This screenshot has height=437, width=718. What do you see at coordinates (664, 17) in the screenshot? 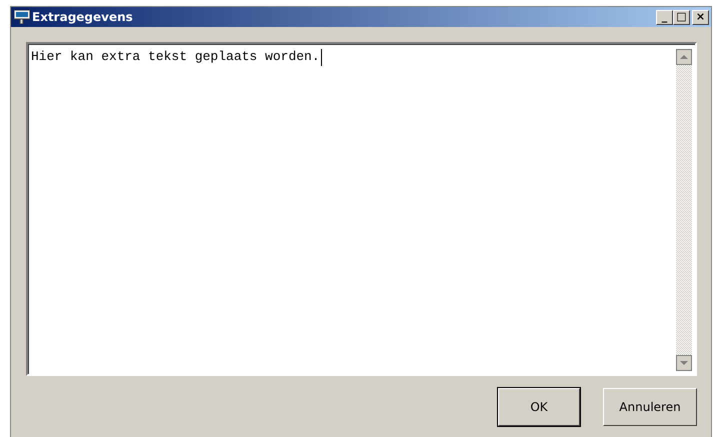
I see `window-control-button: _` at bounding box center [664, 17].